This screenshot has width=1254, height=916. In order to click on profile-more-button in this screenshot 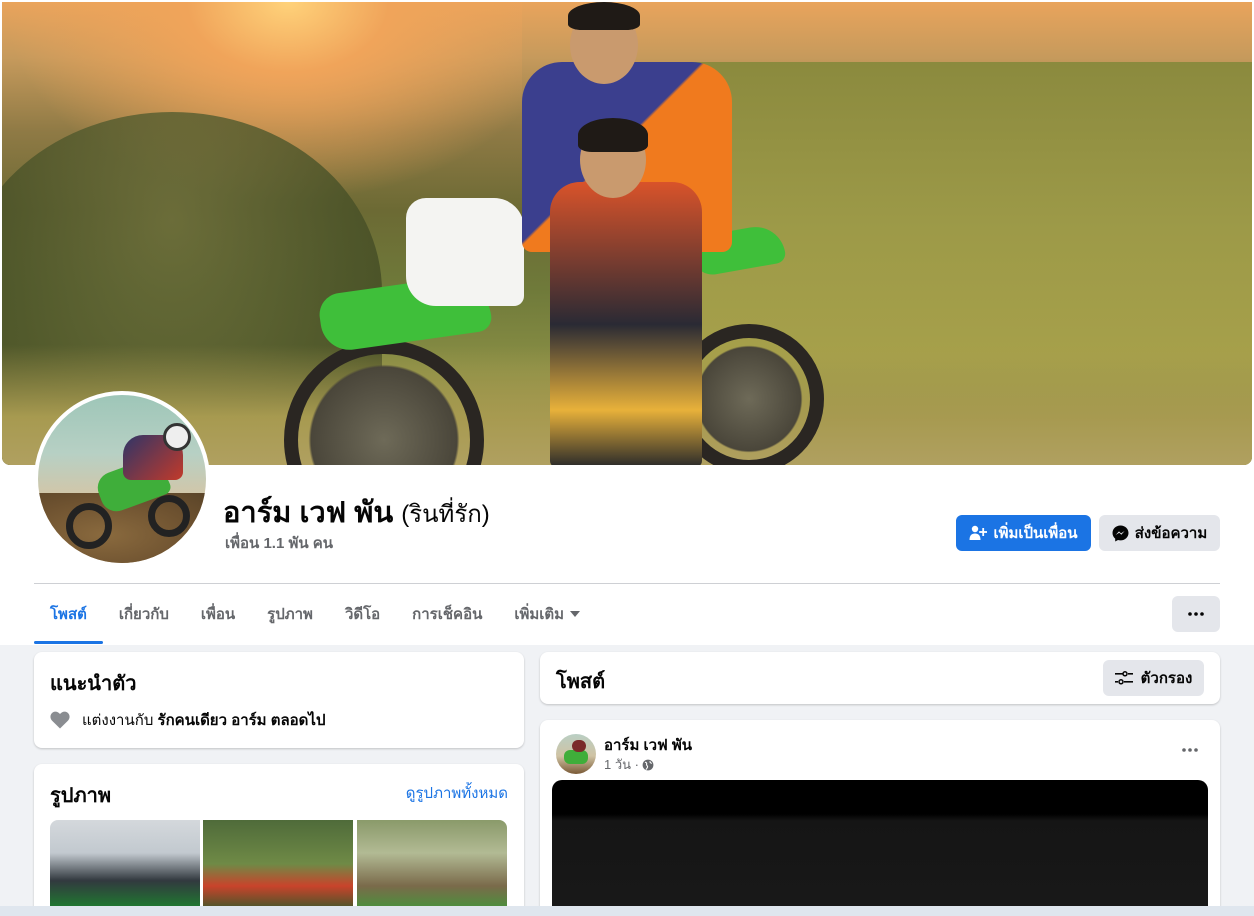, I will do `click(1196, 614)`.